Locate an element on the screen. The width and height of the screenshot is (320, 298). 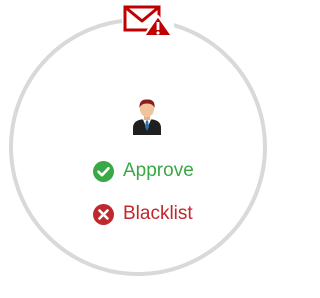
mail-warning-icon is located at coordinates (148, 21).